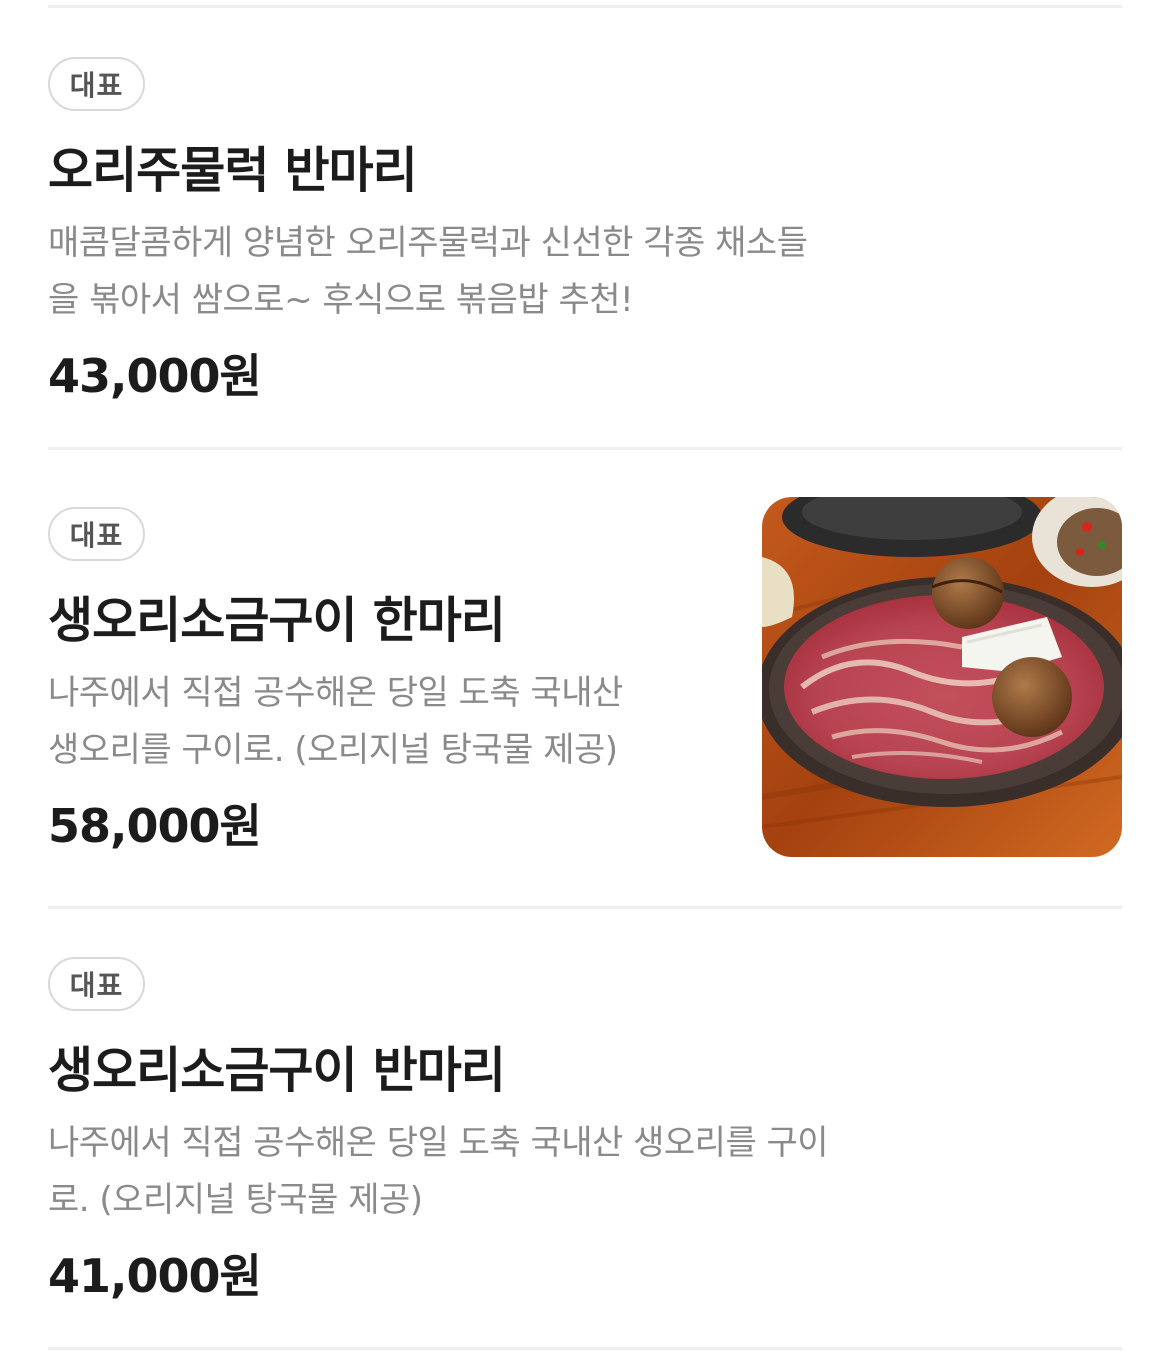 The width and height of the screenshot is (1170, 1353). Describe the element at coordinates (233, 170) in the screenshot. I see `menu-item-name: 오리주물럭 반마리` at that location.